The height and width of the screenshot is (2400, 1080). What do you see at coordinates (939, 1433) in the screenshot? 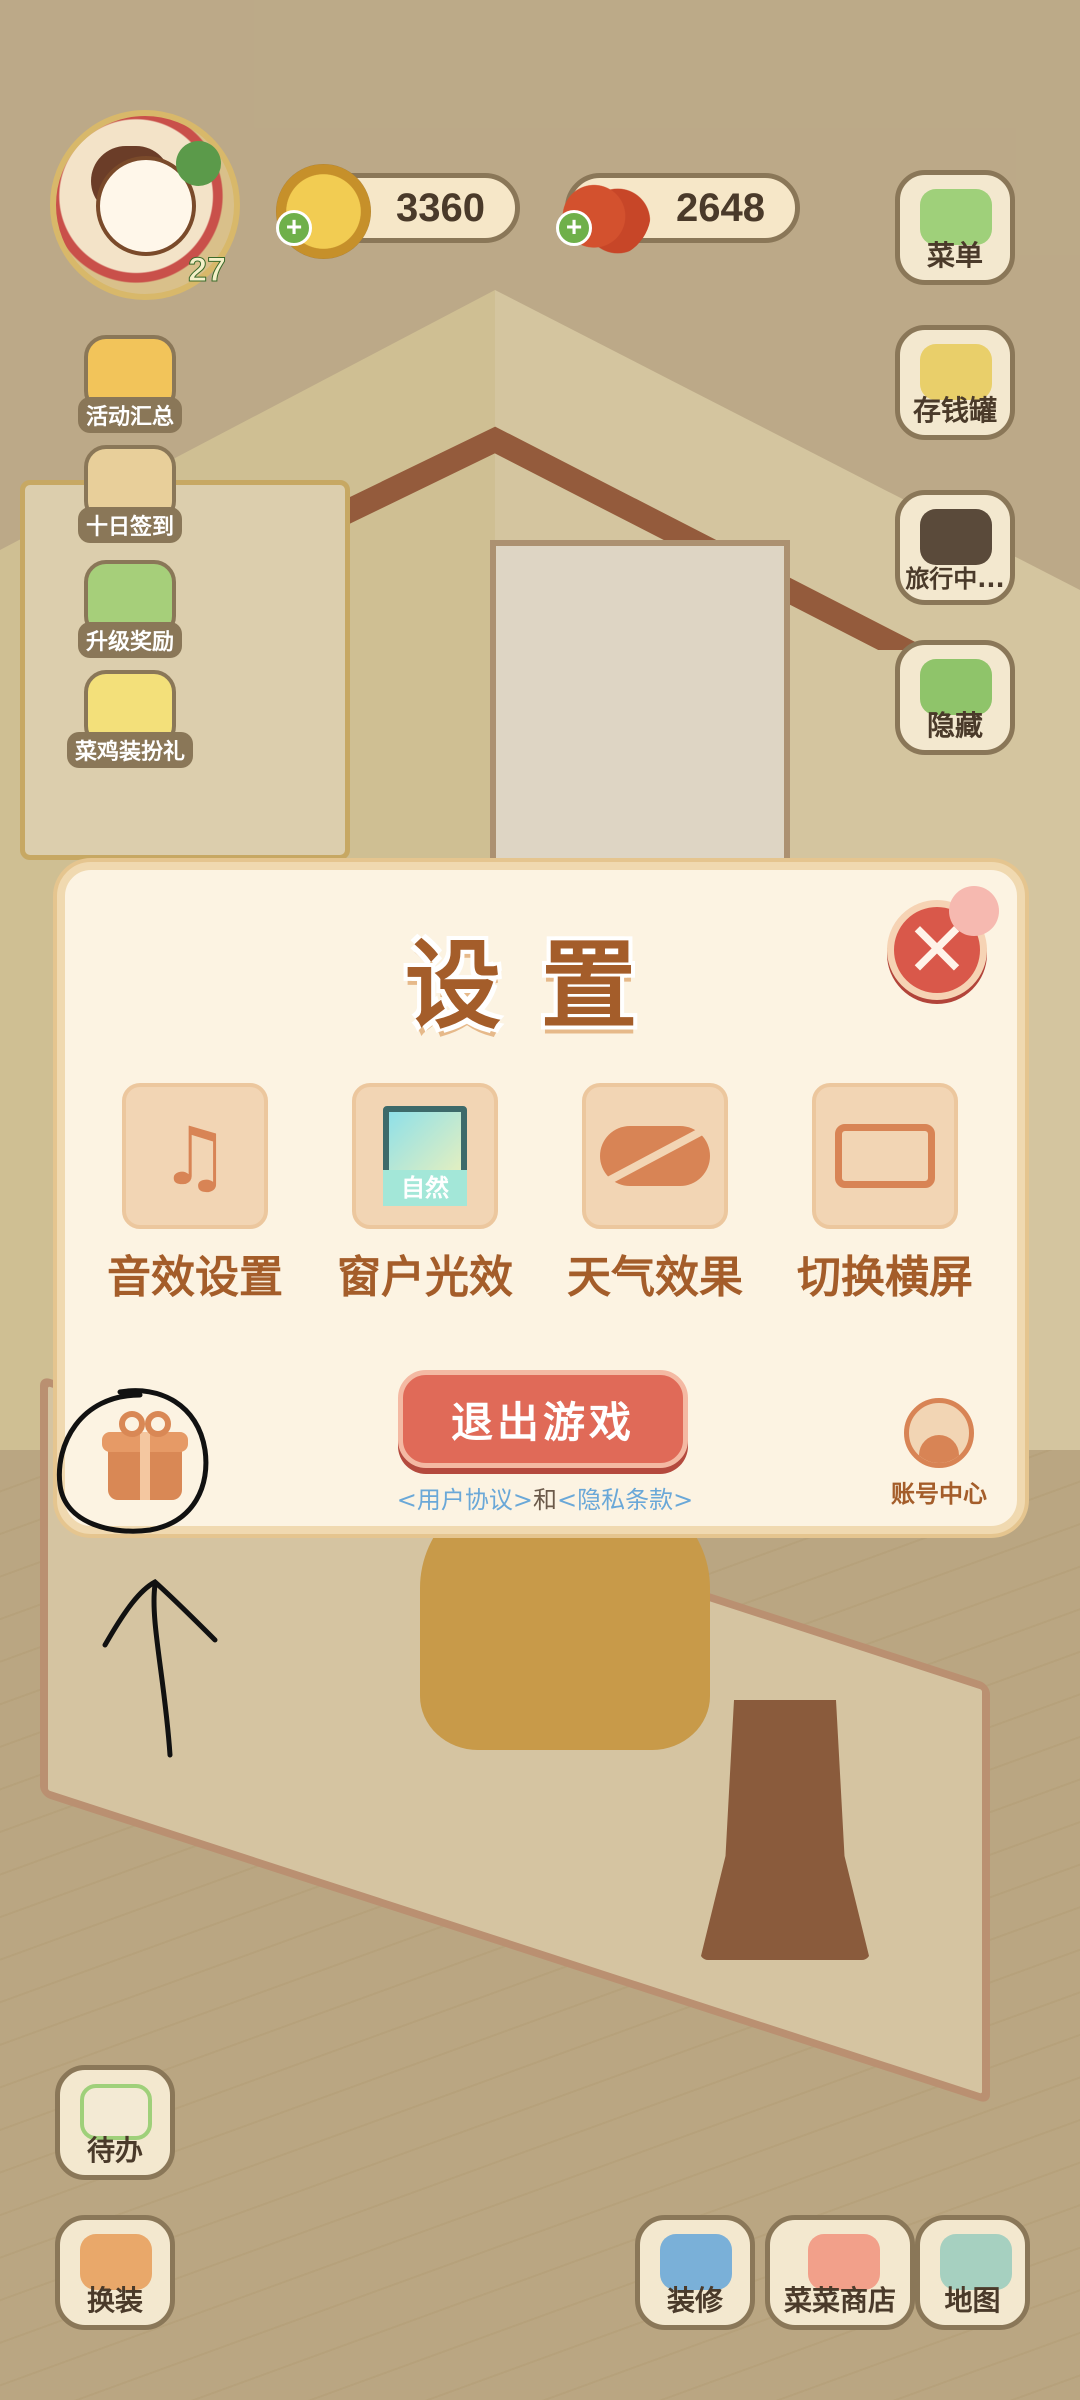
I see `account-avatar-icon` at bounding box center [939, 1433].